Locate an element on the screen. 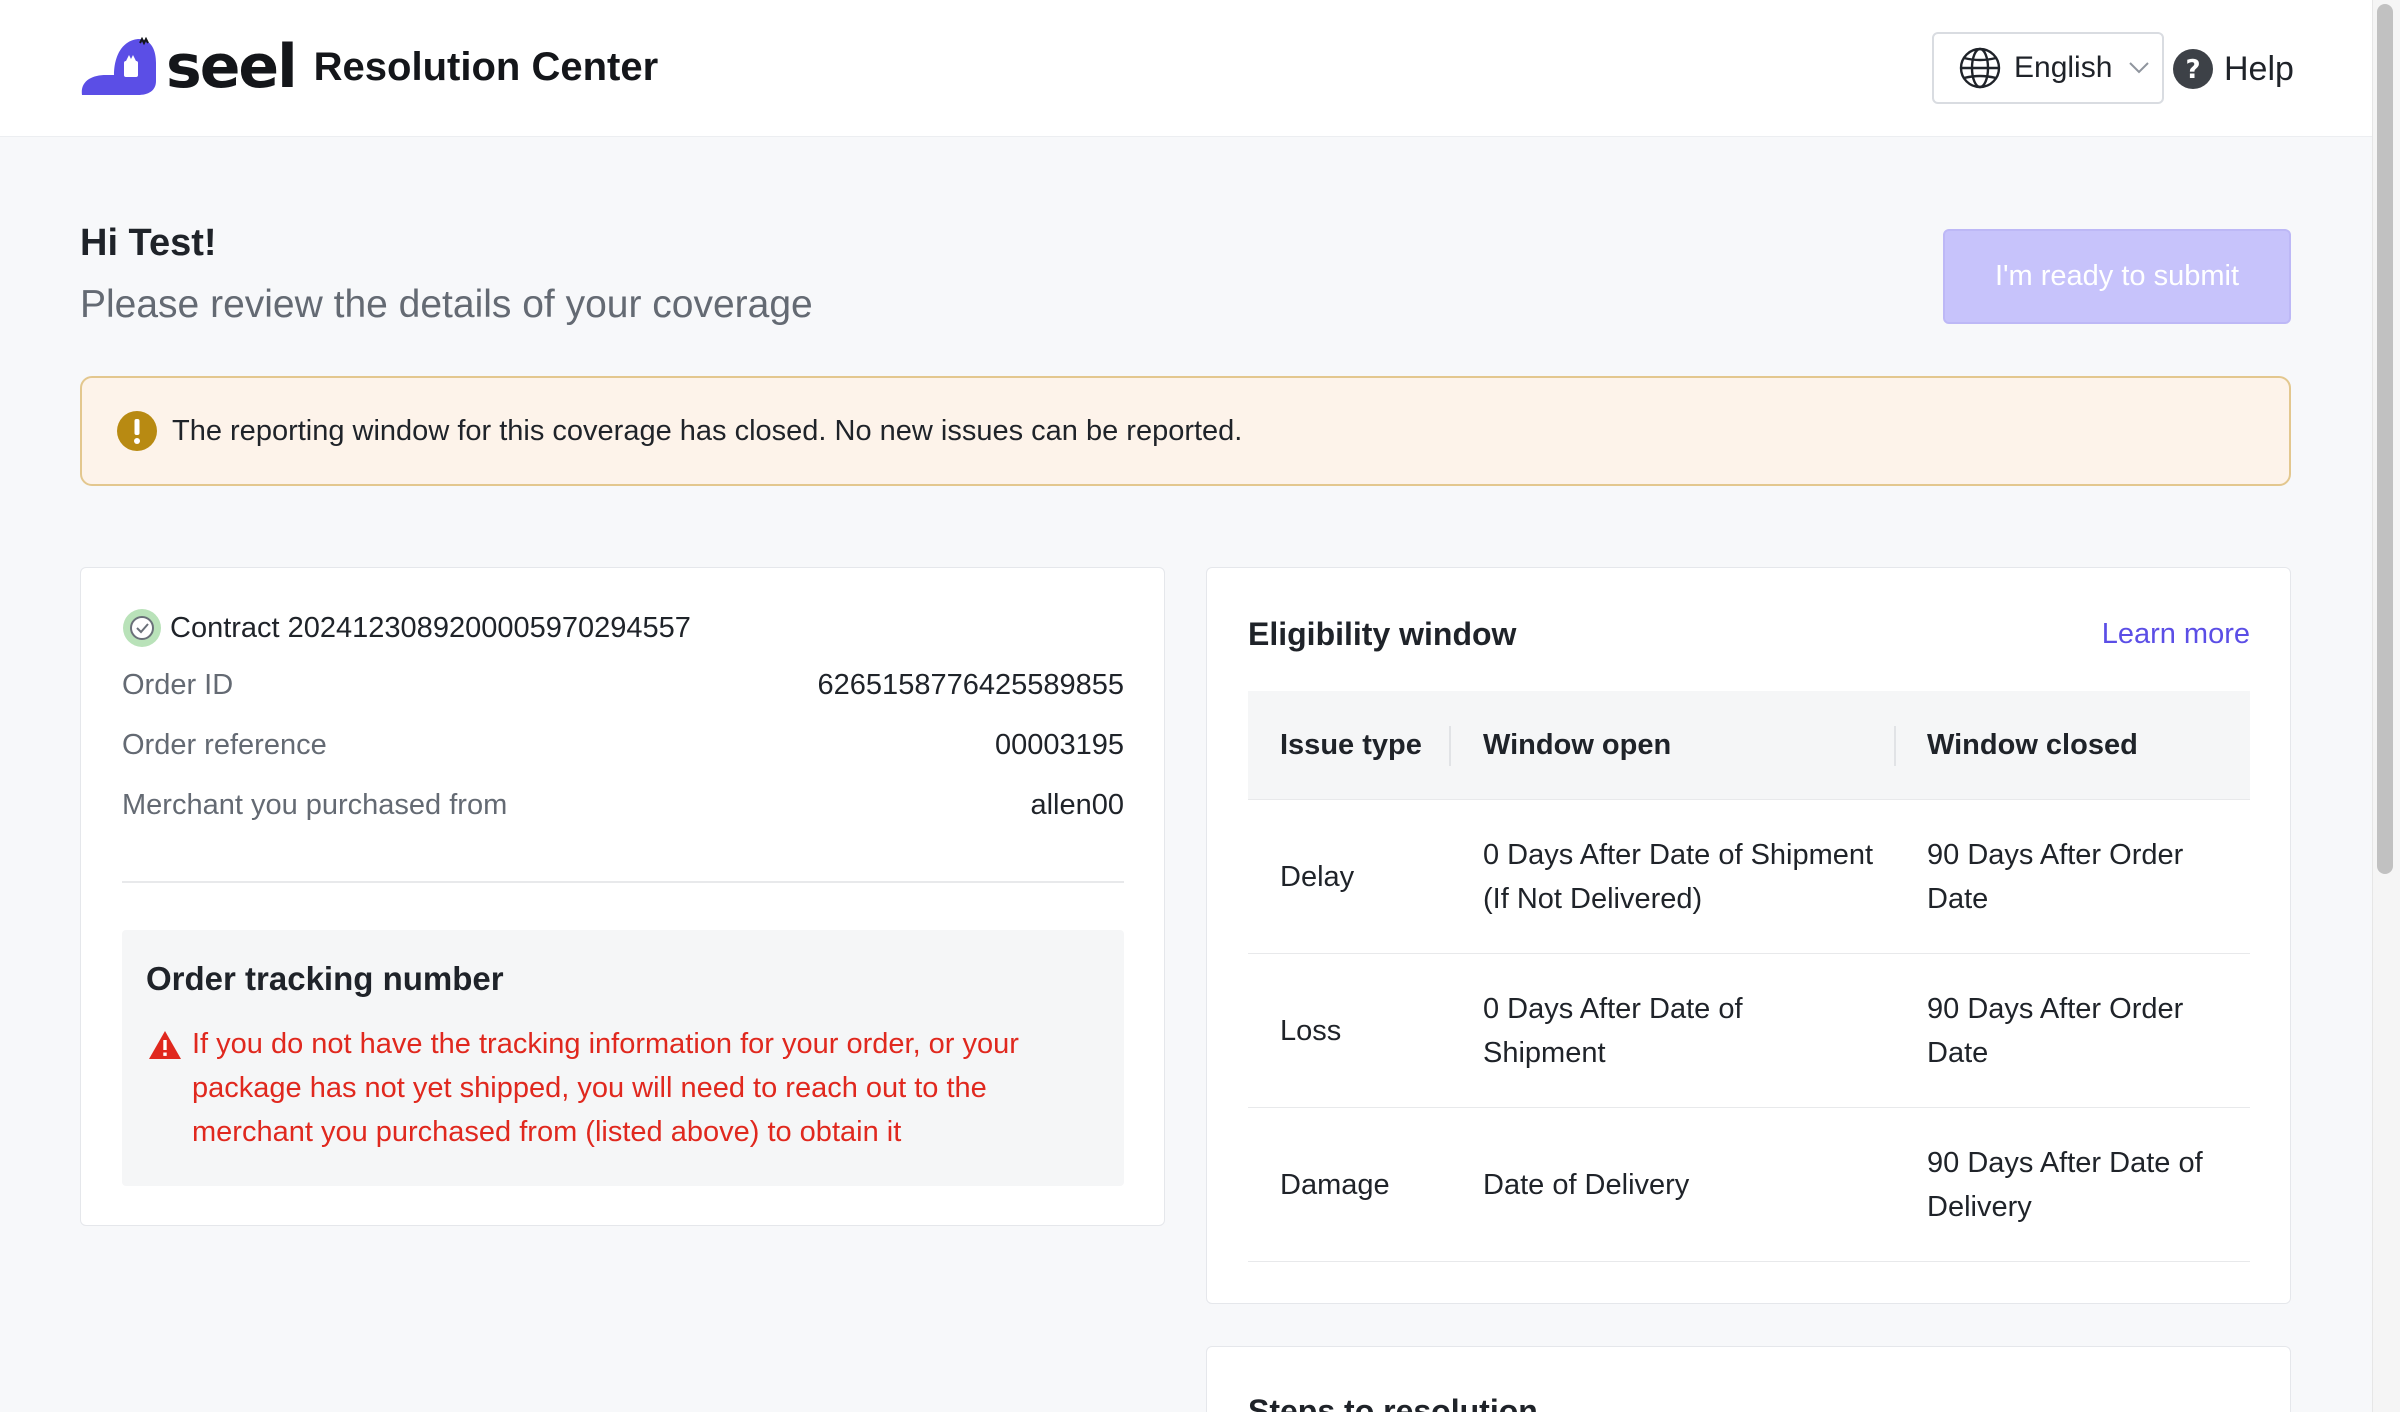  language-select: English is located at coordinates (2048, 68).